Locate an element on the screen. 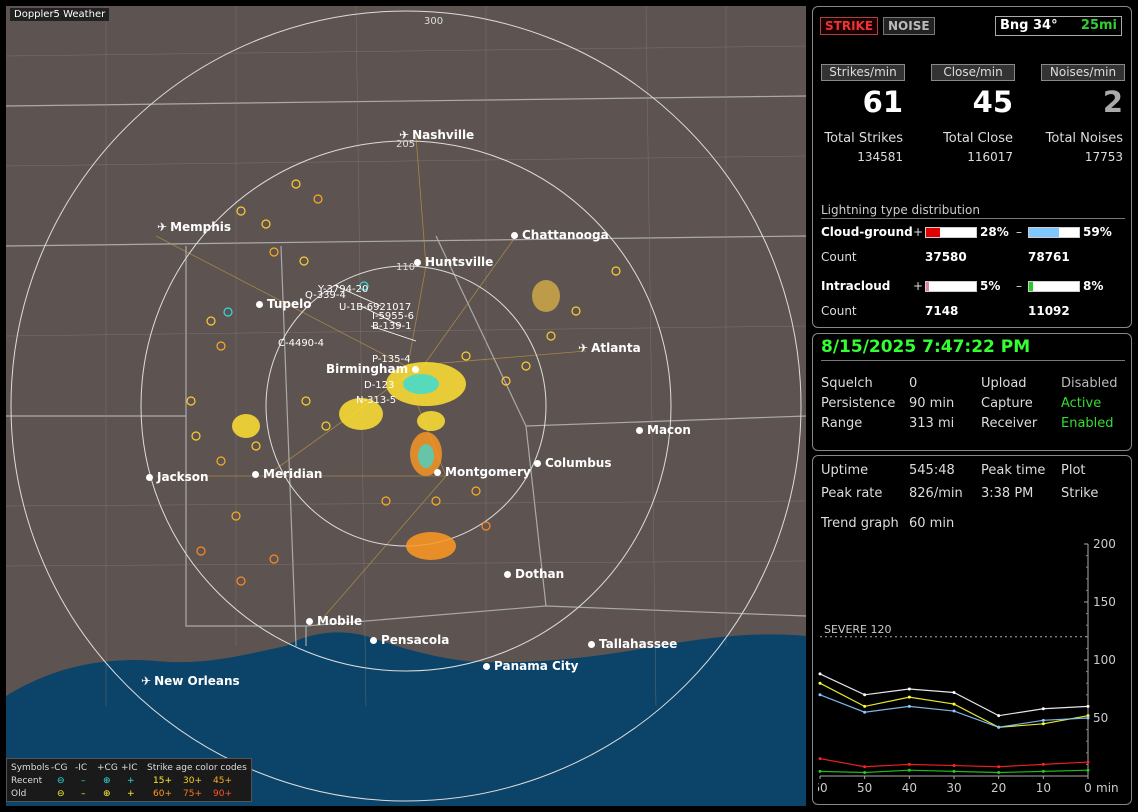 The width and height of the screenshot is (1138, 812). city-meridian: Meridian is located at coordinates (287, 474).